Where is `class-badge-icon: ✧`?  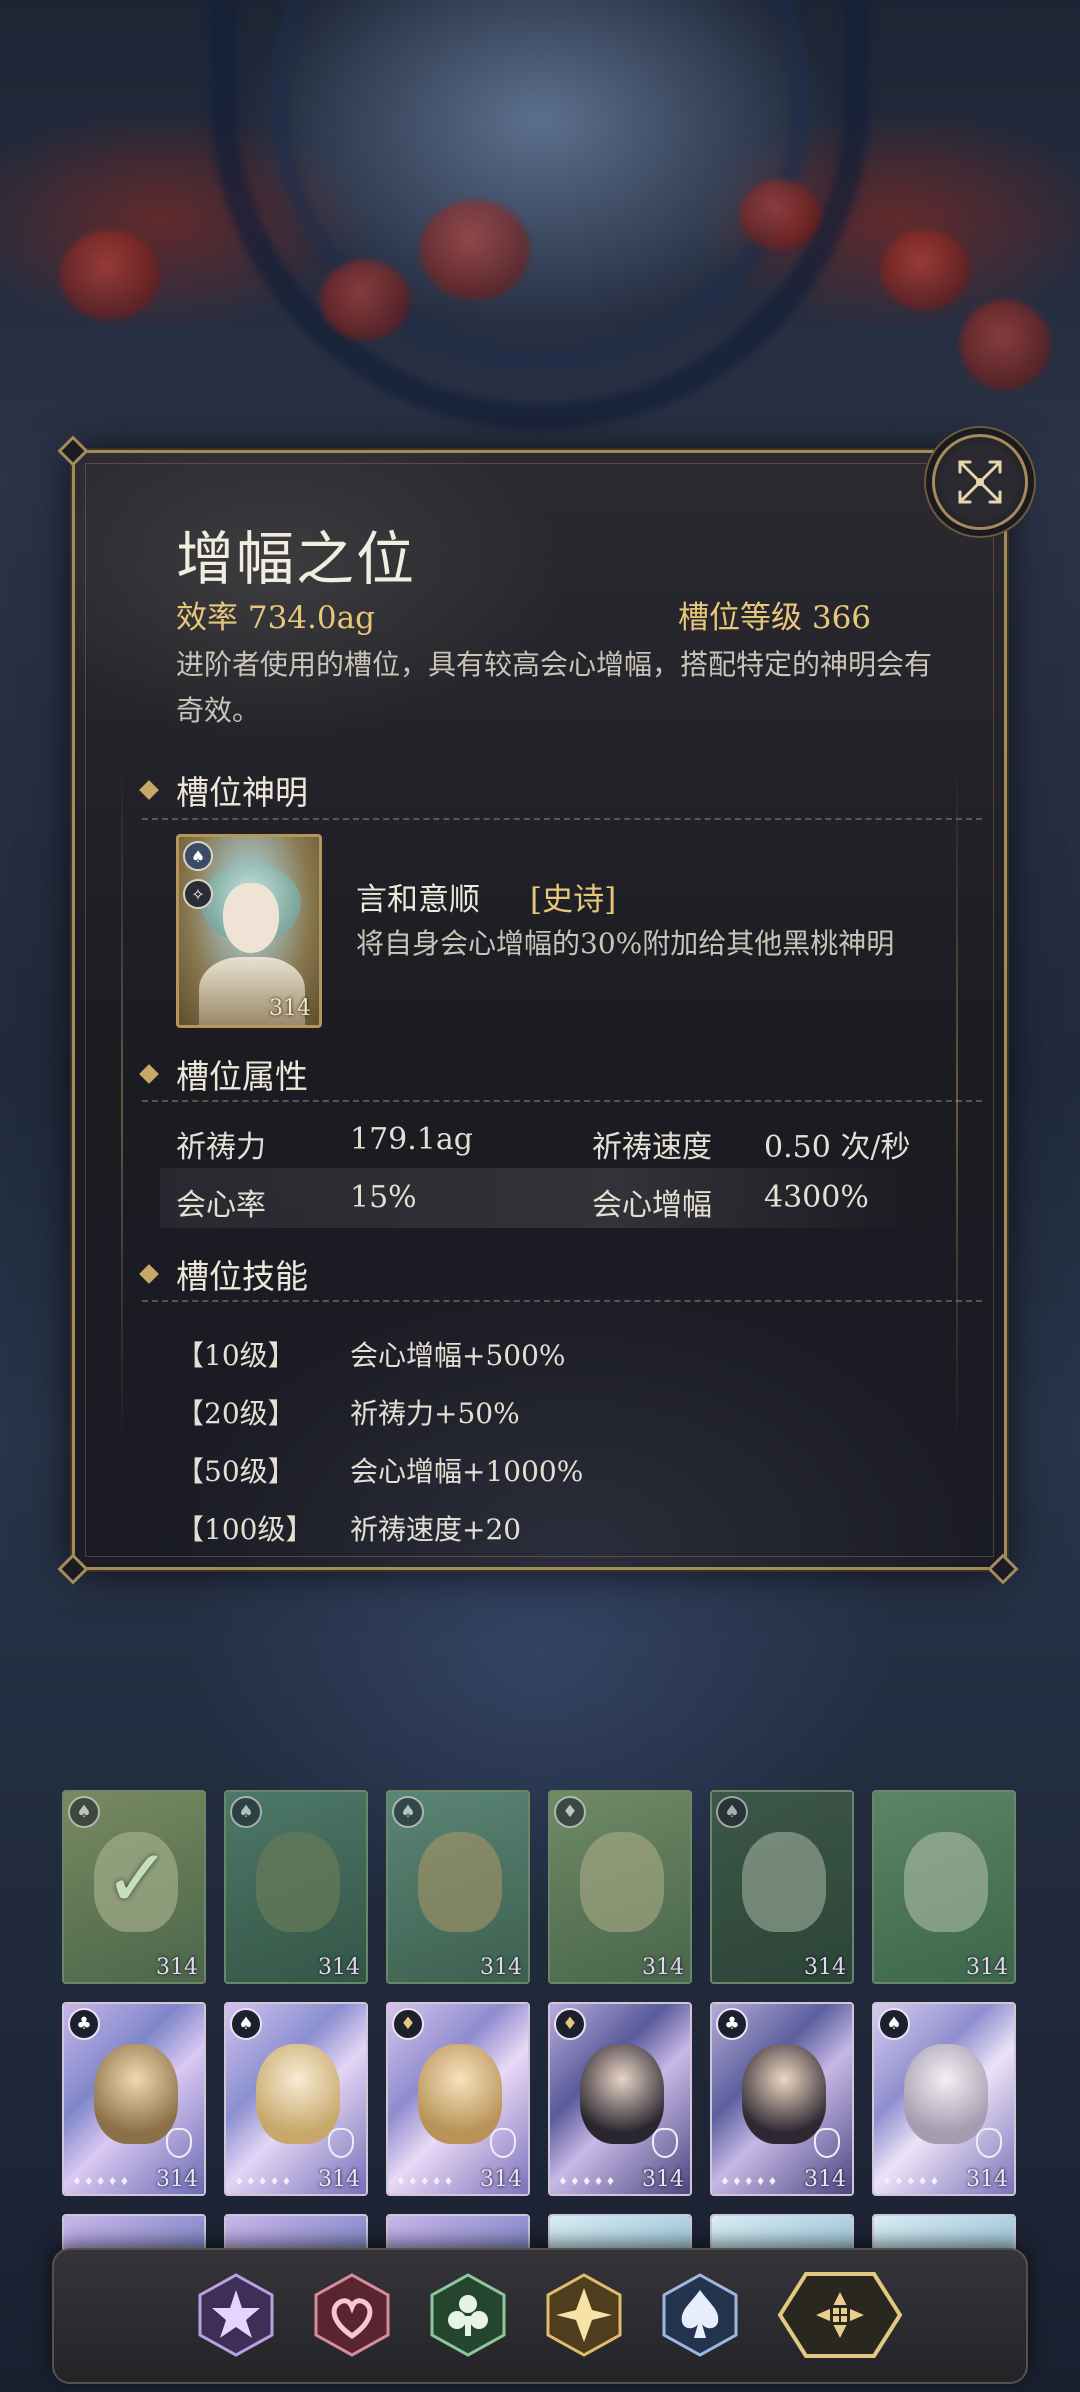 class-badge-icon: ✧ is located at coordinates (198, 894).